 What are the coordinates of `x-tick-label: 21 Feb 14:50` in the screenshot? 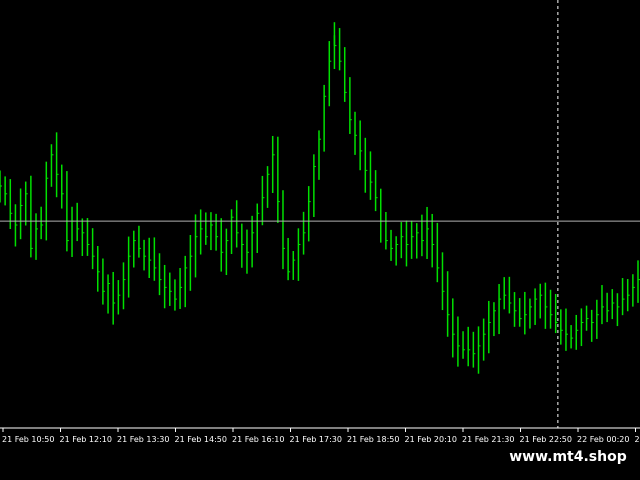 It's located at (201, 439).